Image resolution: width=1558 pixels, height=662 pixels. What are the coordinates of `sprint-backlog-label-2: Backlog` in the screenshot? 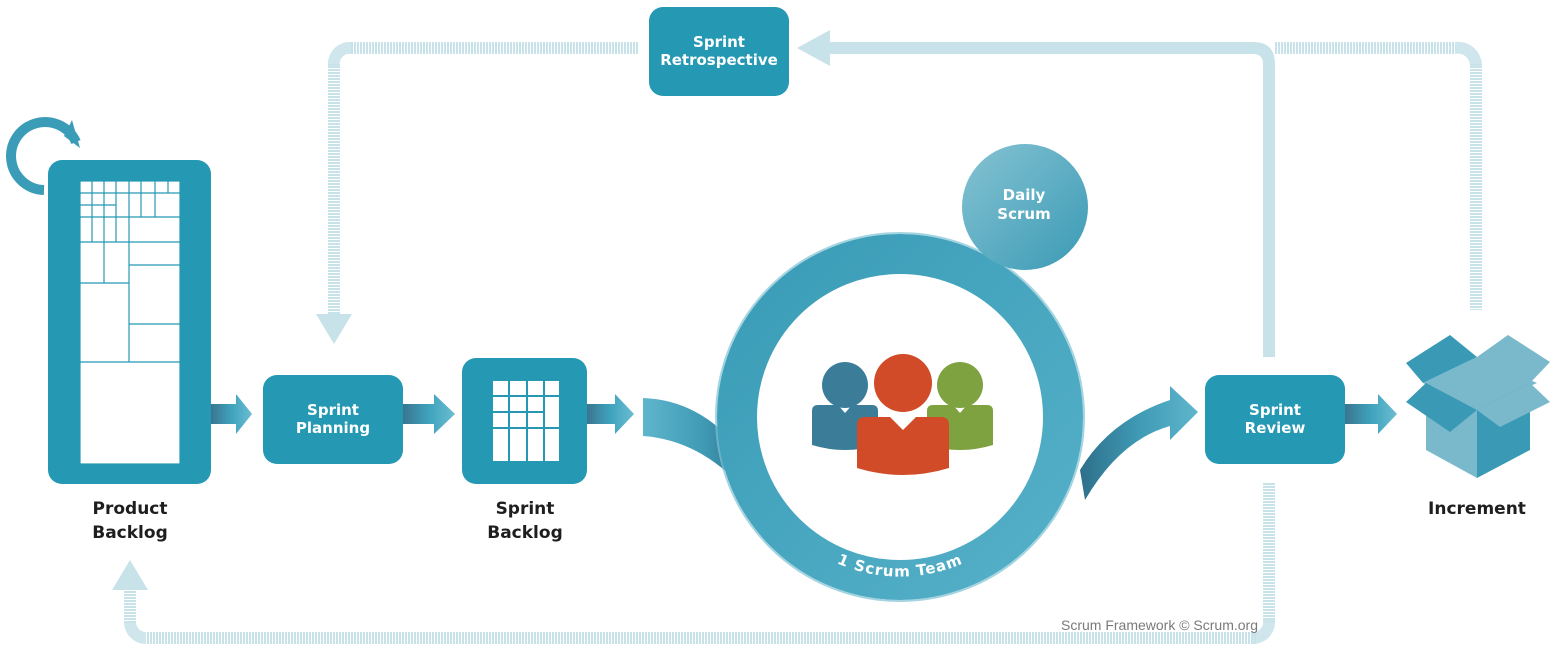 It's located at (525, 533).